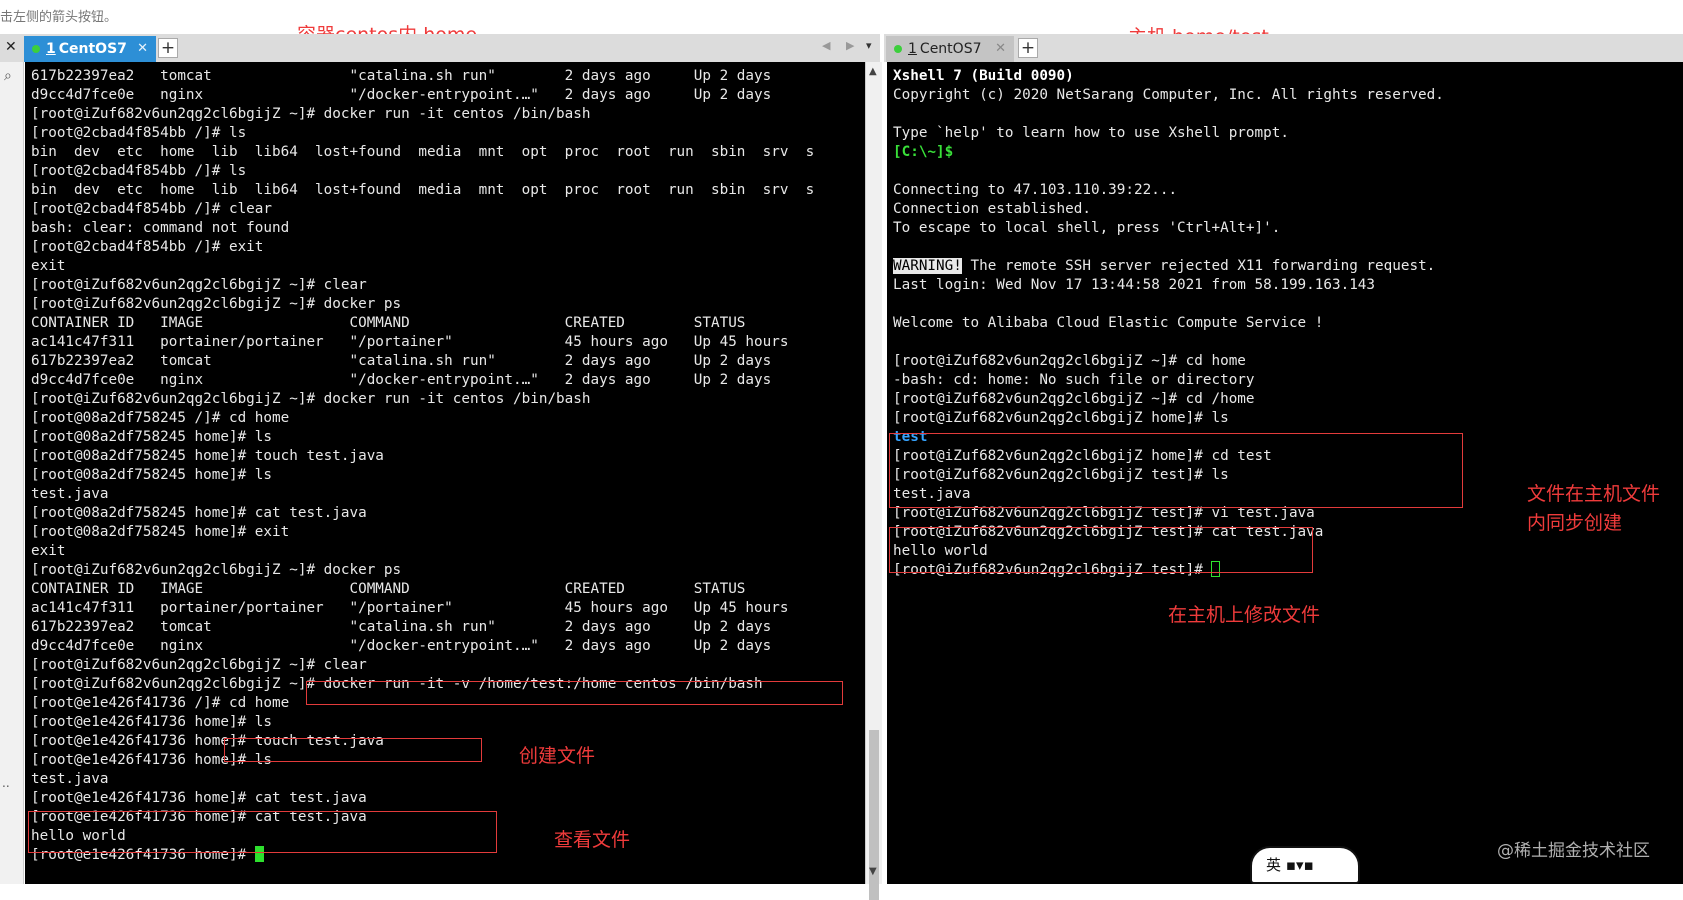  I want to click on terminal-line: [root@2cbad4f854bb /]# clear, so click(422, 209).